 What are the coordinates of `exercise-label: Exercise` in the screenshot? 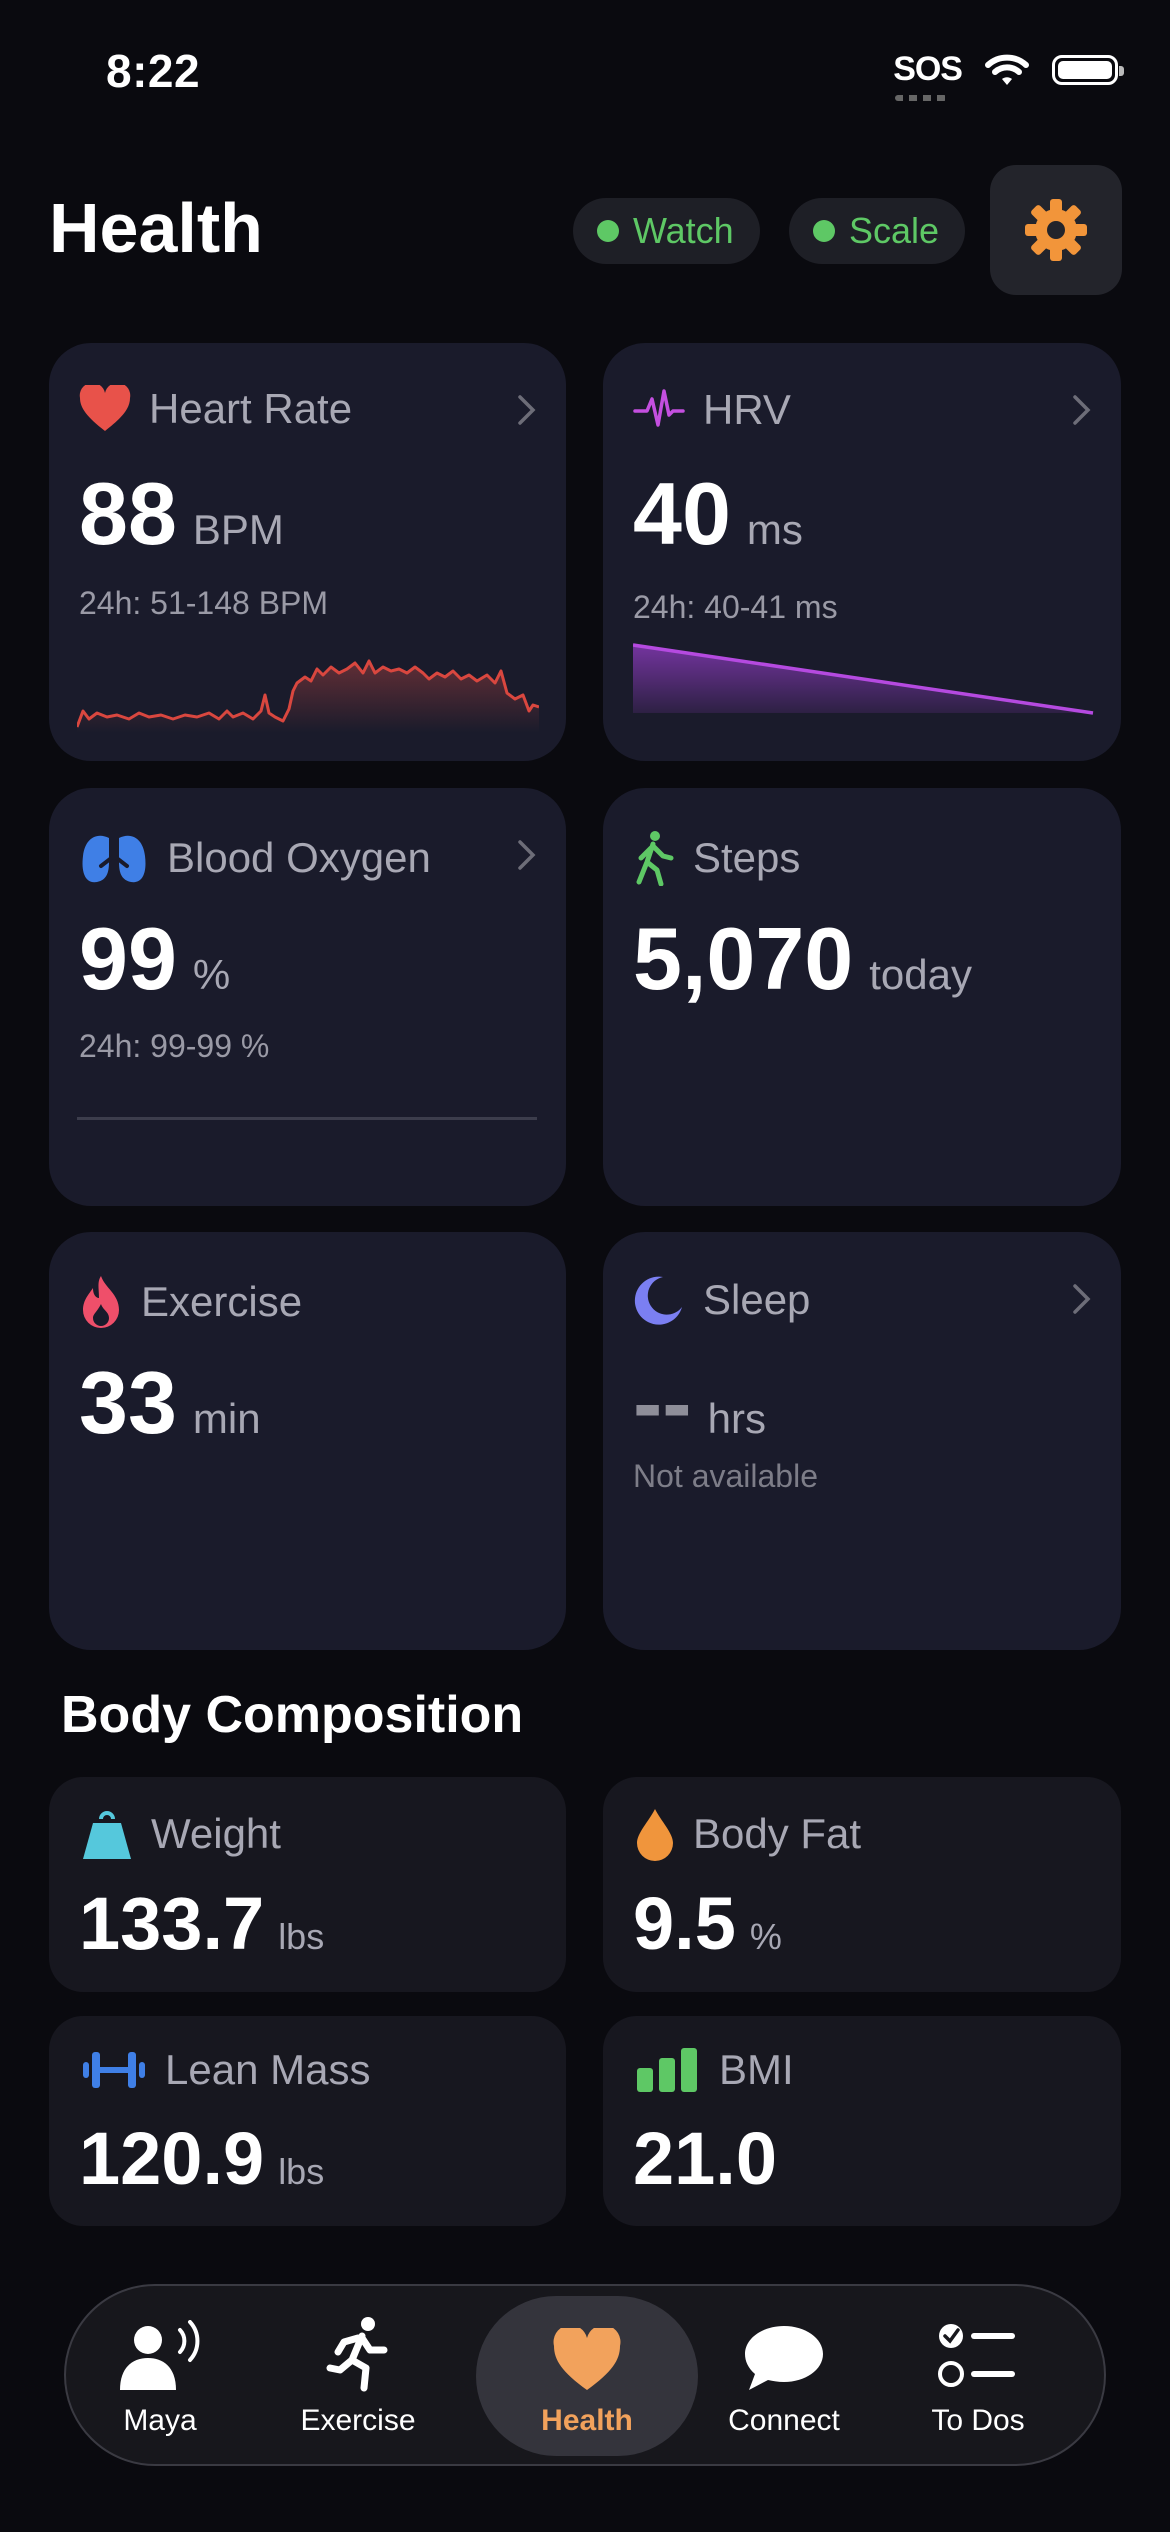 It's located at (222, 1301).